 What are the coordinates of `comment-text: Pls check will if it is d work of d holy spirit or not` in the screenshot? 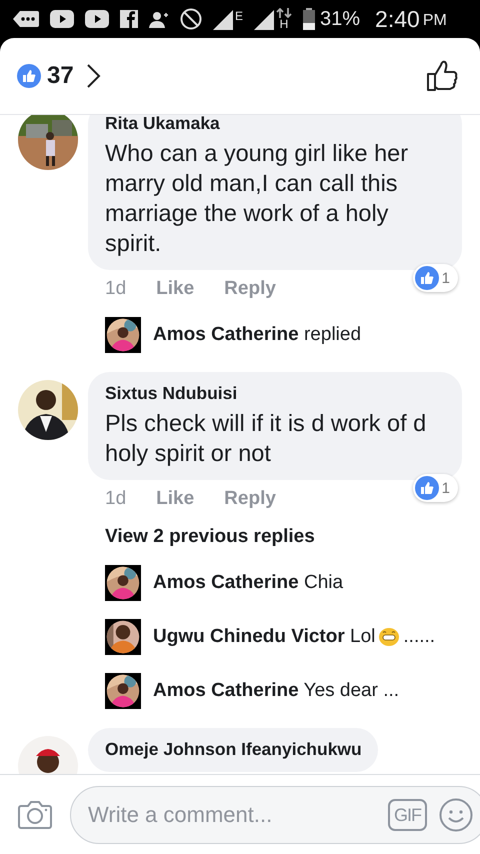 It's located at (266, 438).